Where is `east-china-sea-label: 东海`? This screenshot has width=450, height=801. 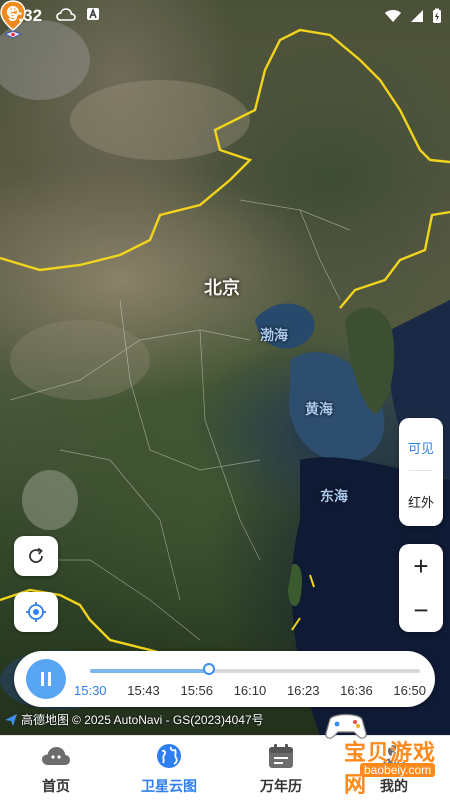
east-china-sea-label: 东海 is located at coordinates (334, 496).